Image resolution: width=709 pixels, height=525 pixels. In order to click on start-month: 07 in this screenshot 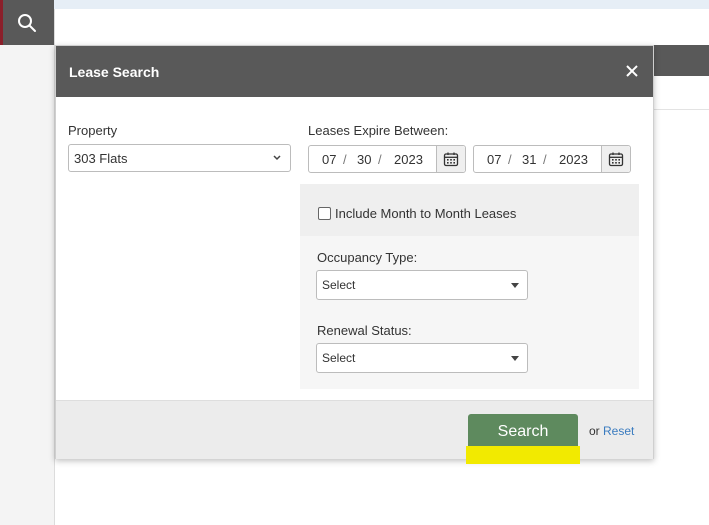, I will do `click(329, 159)`.